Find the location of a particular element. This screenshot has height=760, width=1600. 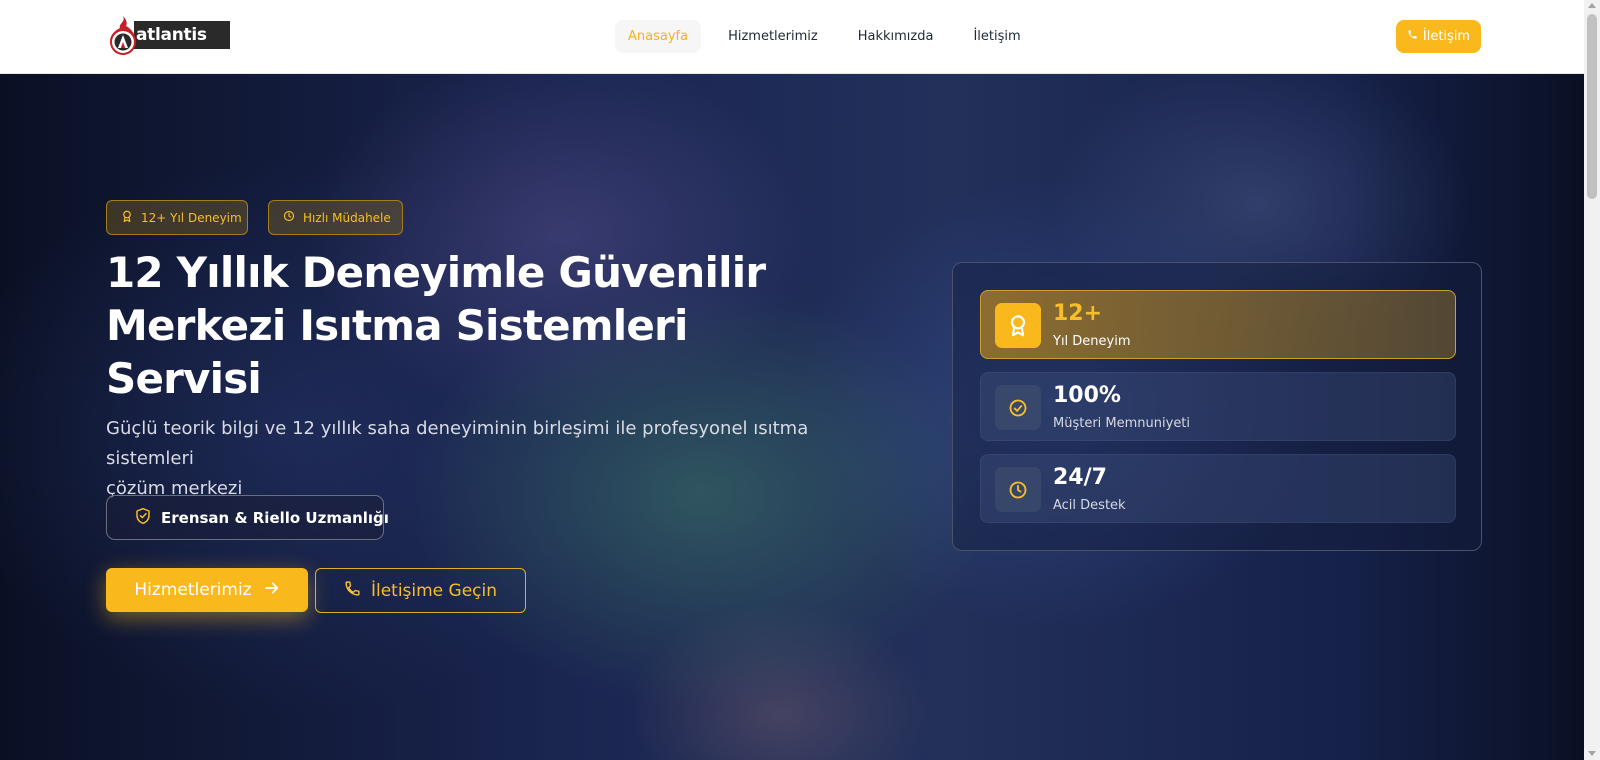

stat-value: 12+ is located at coordinates (1078, 313).